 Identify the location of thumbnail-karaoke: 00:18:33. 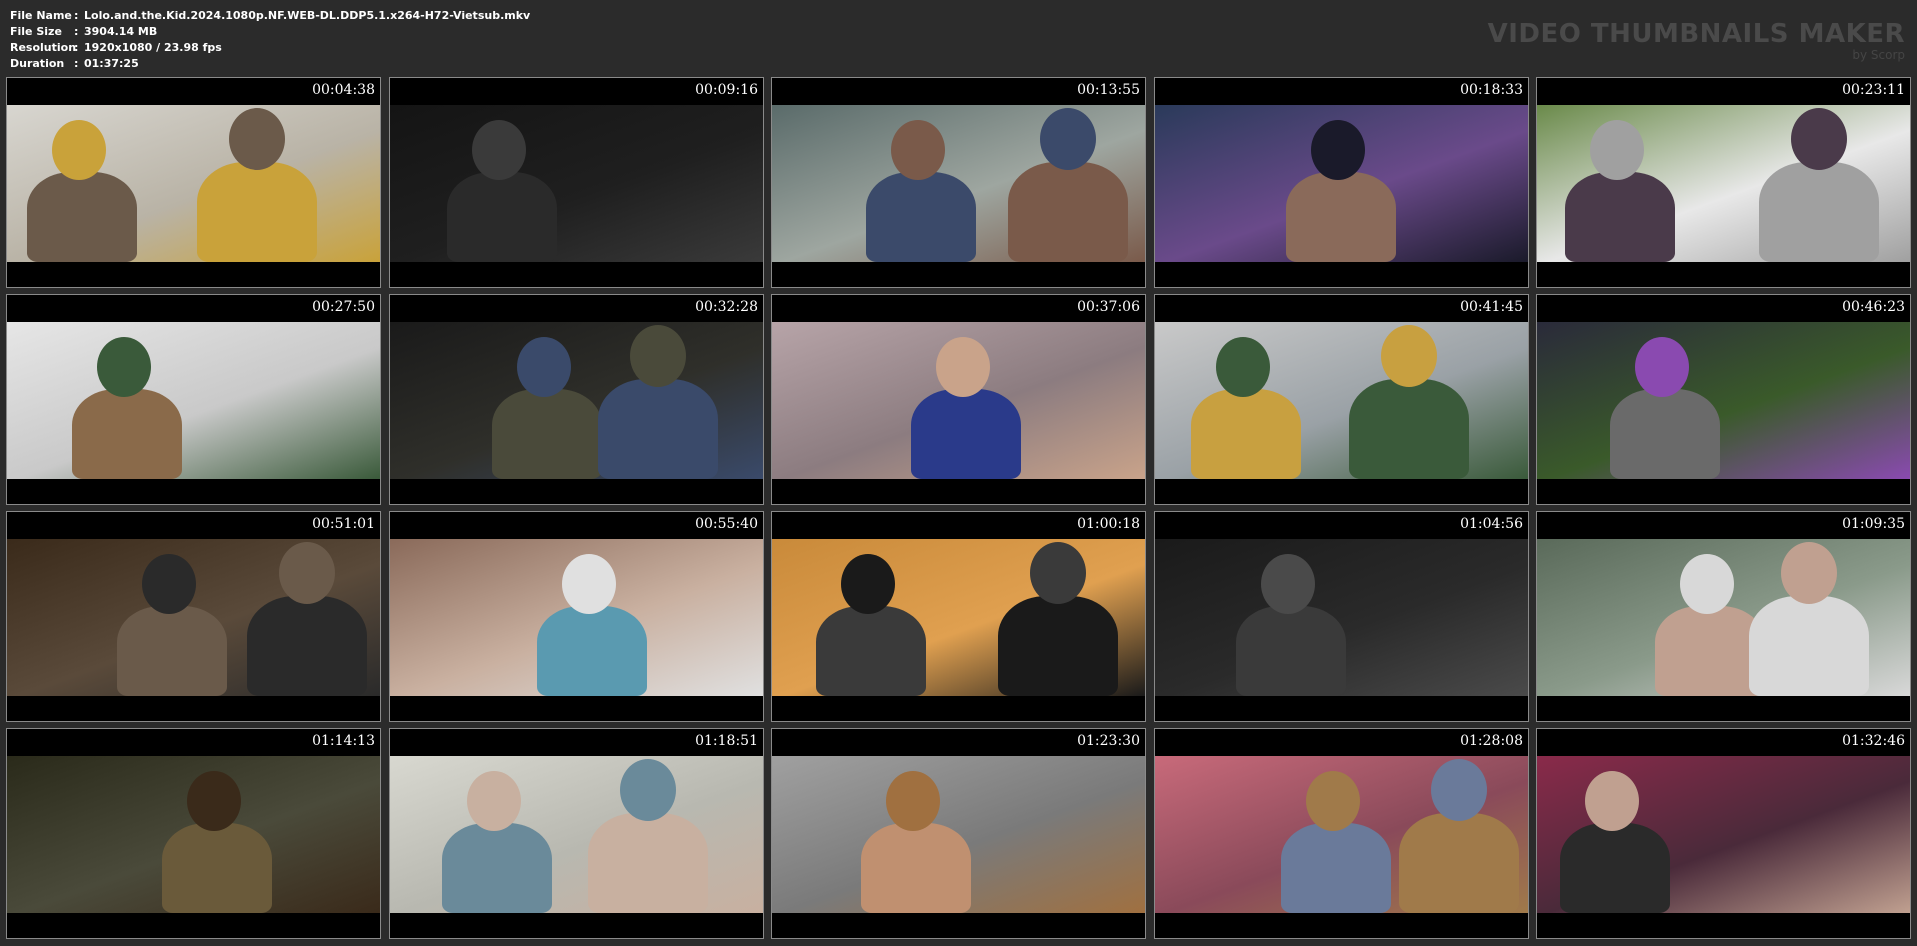
(1341, 182).